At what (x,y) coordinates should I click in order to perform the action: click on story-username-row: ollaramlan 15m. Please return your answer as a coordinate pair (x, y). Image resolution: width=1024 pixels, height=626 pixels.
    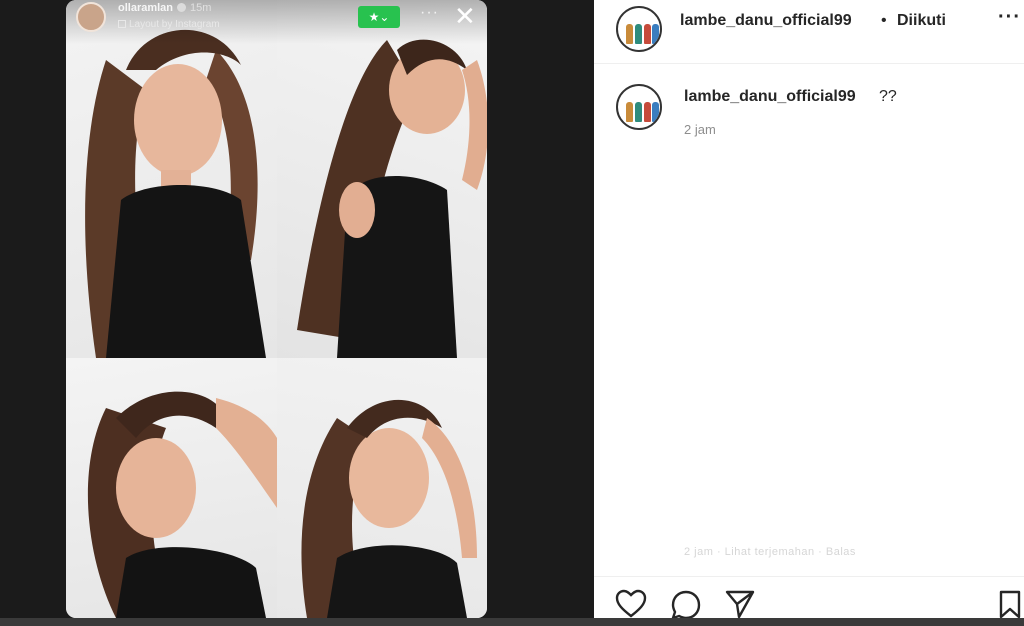
    Looking at the image, I should click on (164, 8).